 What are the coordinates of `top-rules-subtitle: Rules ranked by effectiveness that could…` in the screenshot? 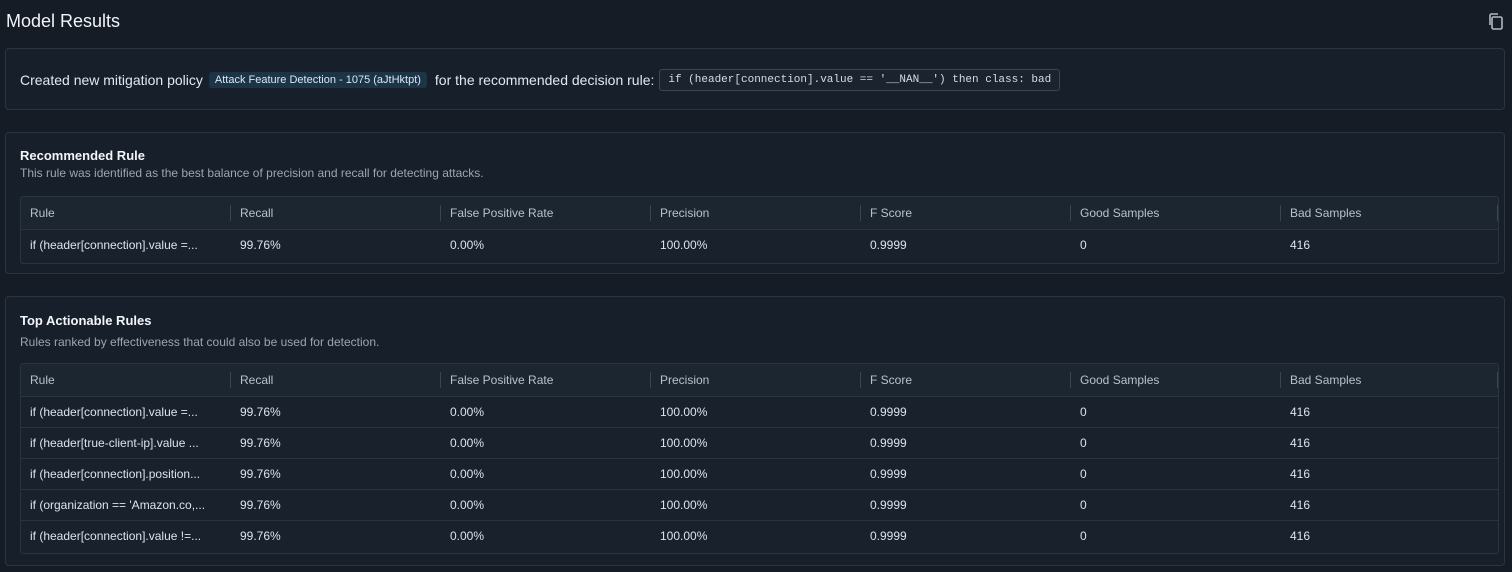 It's located at (200, 342).